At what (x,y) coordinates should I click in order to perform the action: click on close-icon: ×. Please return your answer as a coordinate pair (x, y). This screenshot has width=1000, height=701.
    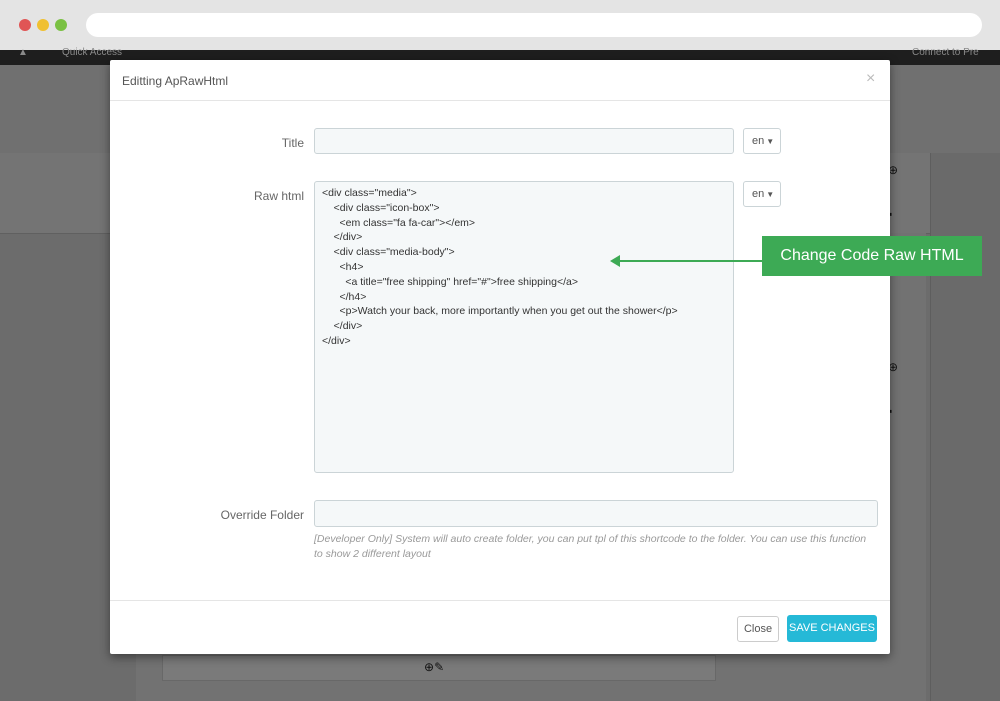
    Looking at the image, I should click on (870, 79).